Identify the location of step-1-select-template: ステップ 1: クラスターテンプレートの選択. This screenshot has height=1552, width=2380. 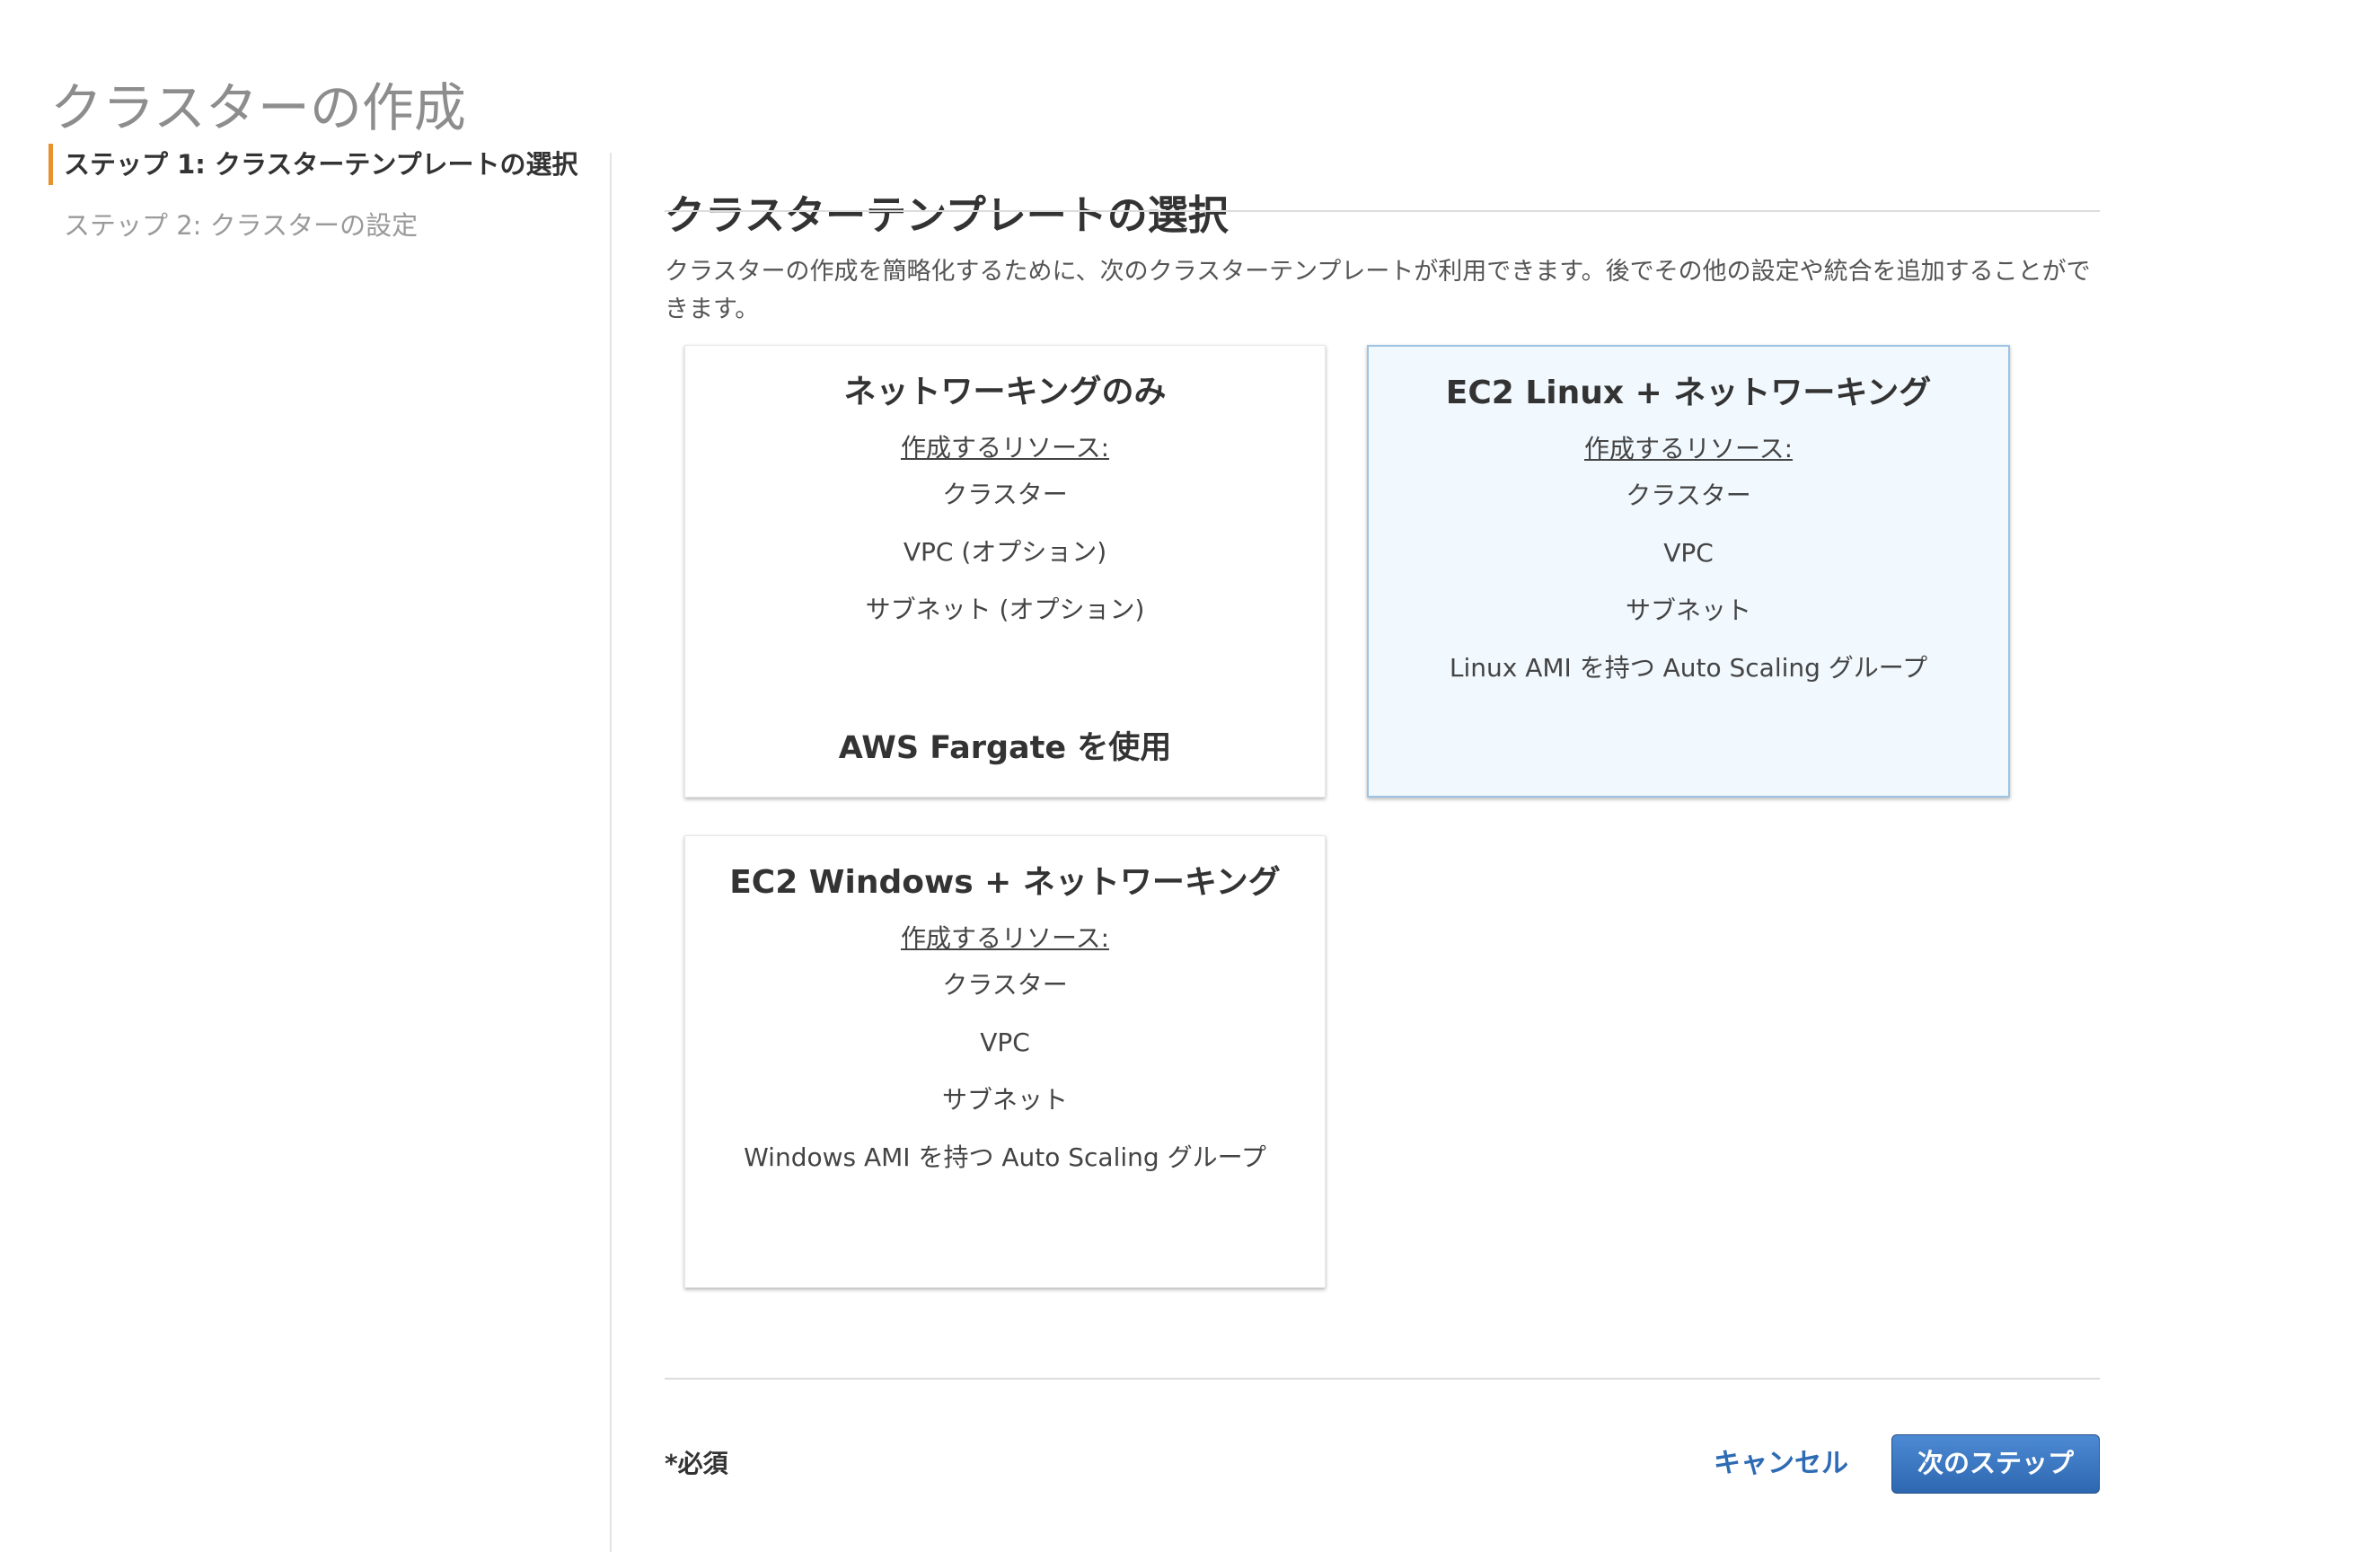
(317, 164).